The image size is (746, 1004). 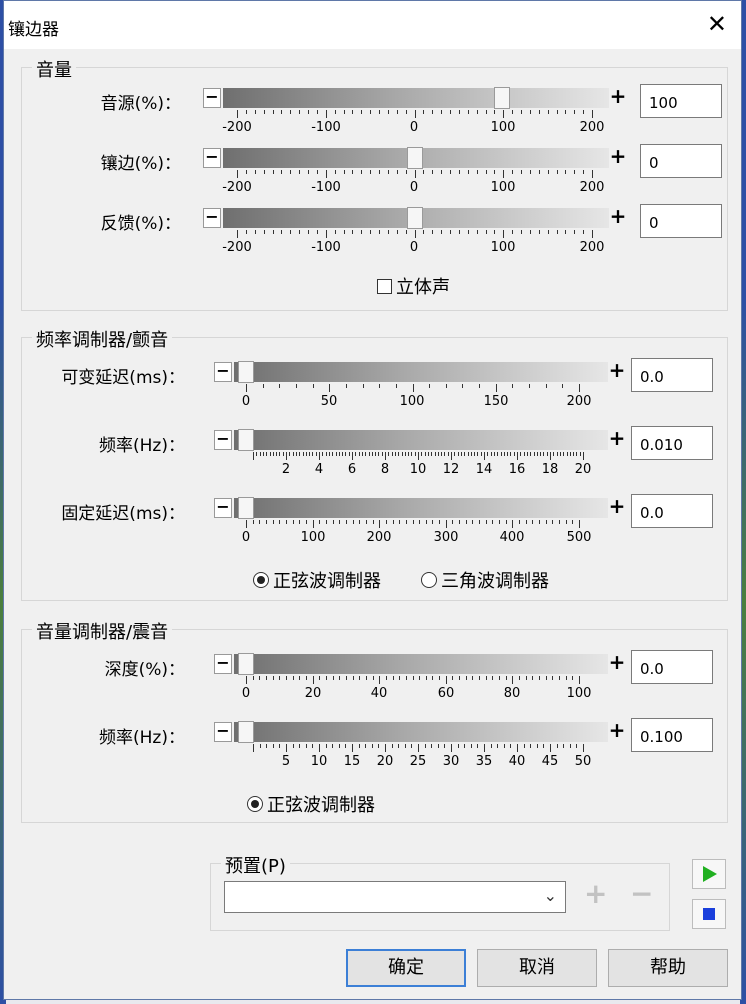 I want to click on cancel-button: 取消, so click(x=537, y=968).